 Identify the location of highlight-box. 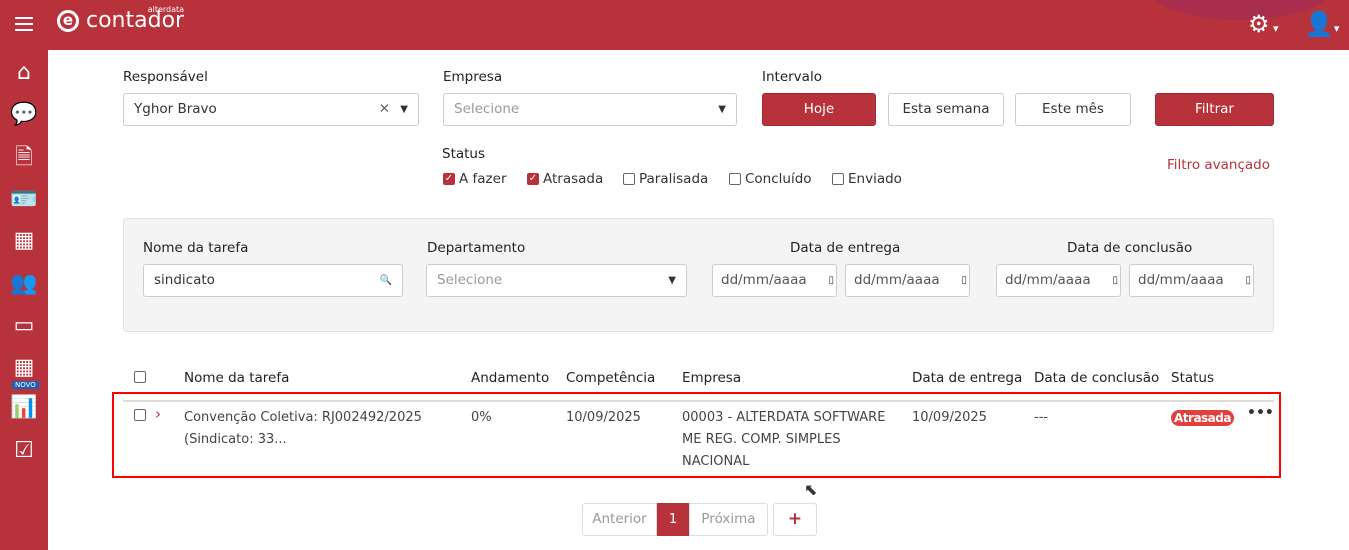
(696, 435).